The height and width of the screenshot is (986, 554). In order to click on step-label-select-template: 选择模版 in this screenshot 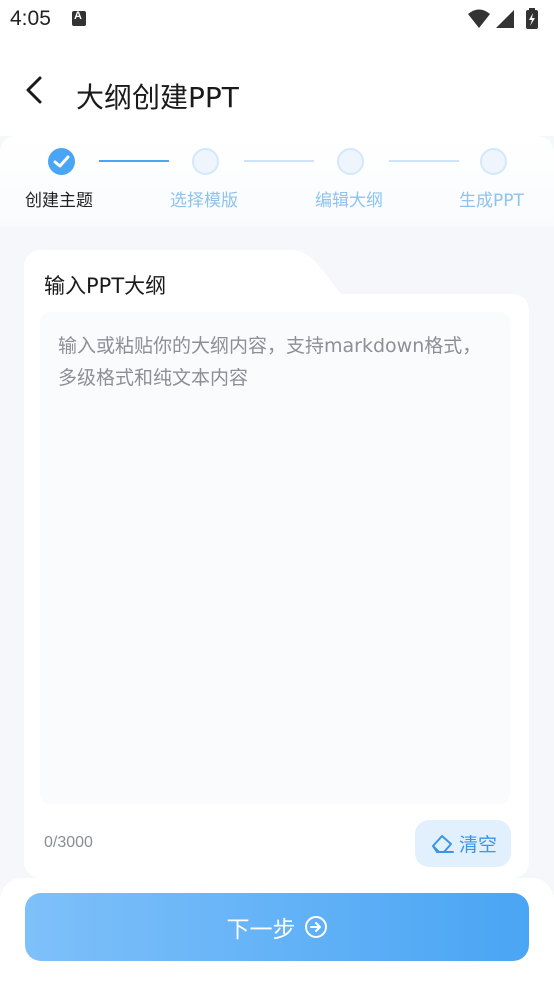, I will do `click(204, 201)`.